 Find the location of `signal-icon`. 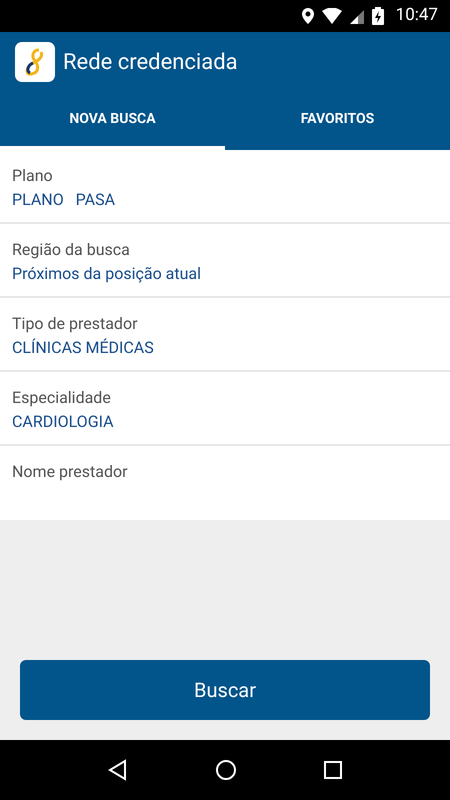

signal-icon is located at coordinates (357, 16).